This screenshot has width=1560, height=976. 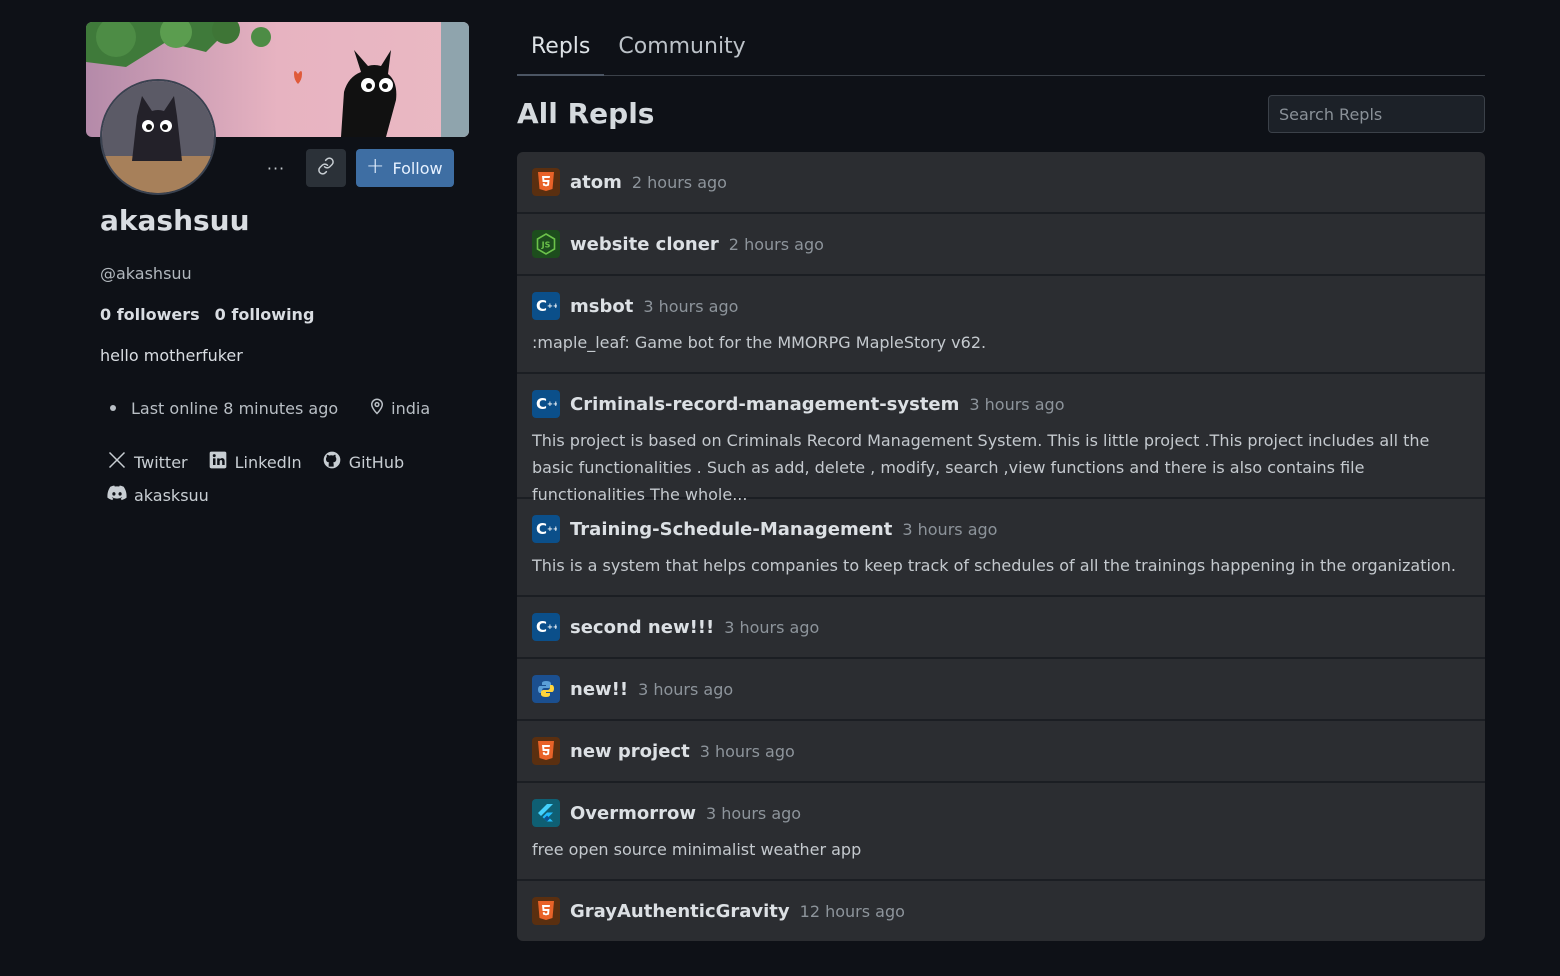 What do you see at coordinates (1001, 49) in the screenshot?
I see `profile-tabs: Repls Community` at bounding box center [1001, 49].